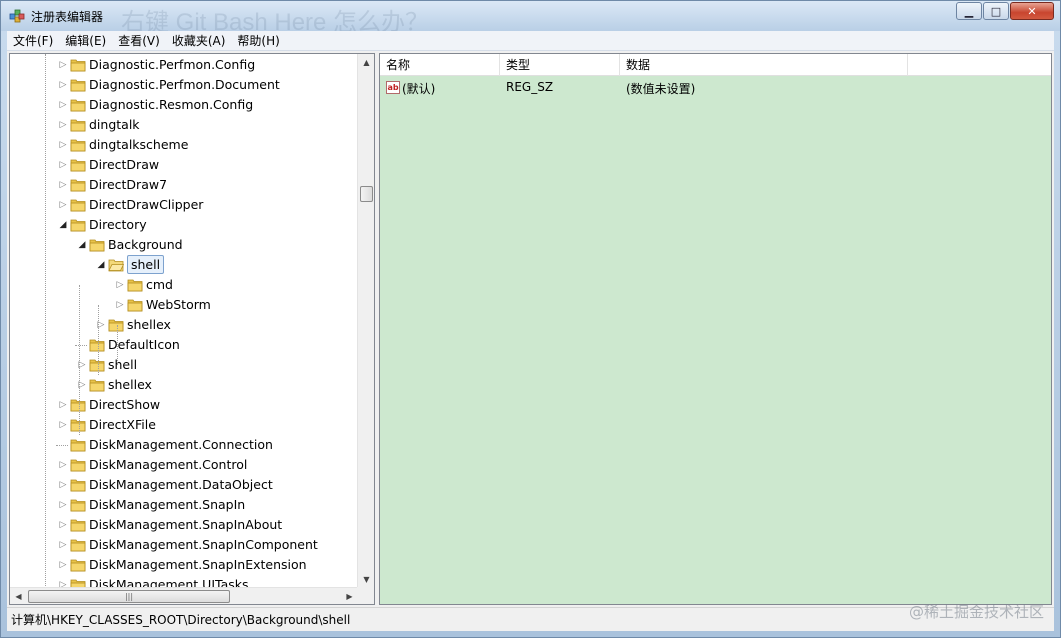 This screenshot has width=1061, height=638. Describe the element at coordinates (184, 65) in the screenshot. I see `tree-item: ▷ Diagnostic.Perfmon.Config` at that location.